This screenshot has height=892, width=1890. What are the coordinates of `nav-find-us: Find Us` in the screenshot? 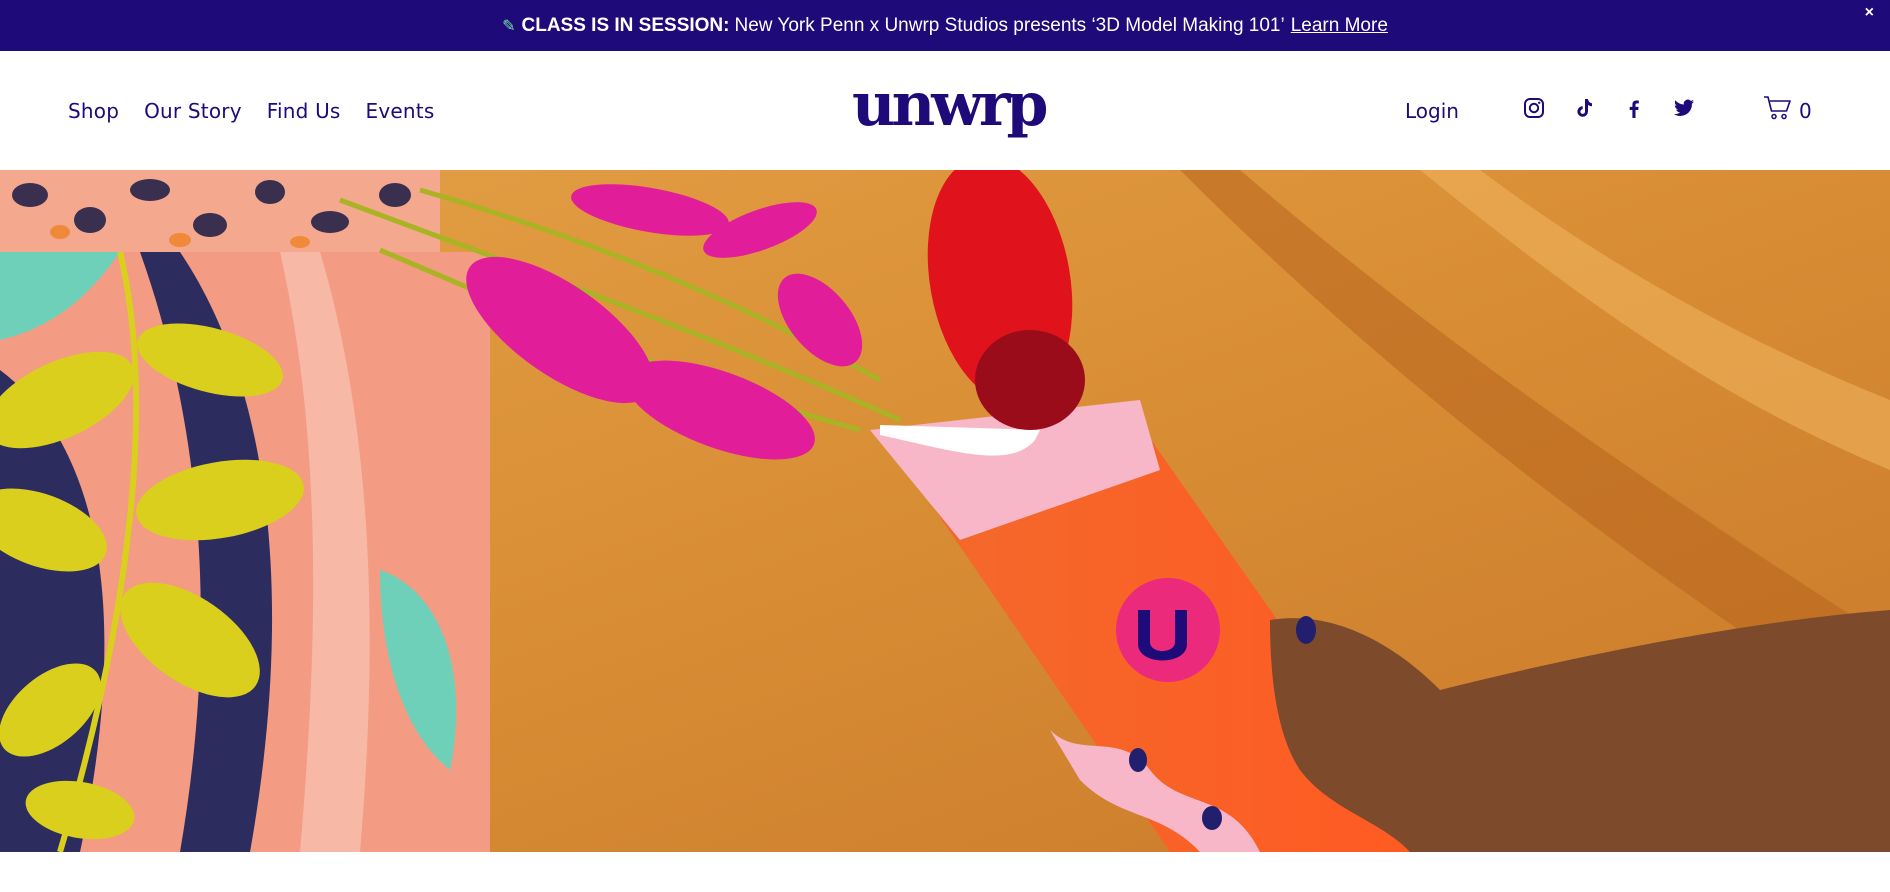 It's located at (304, 111).